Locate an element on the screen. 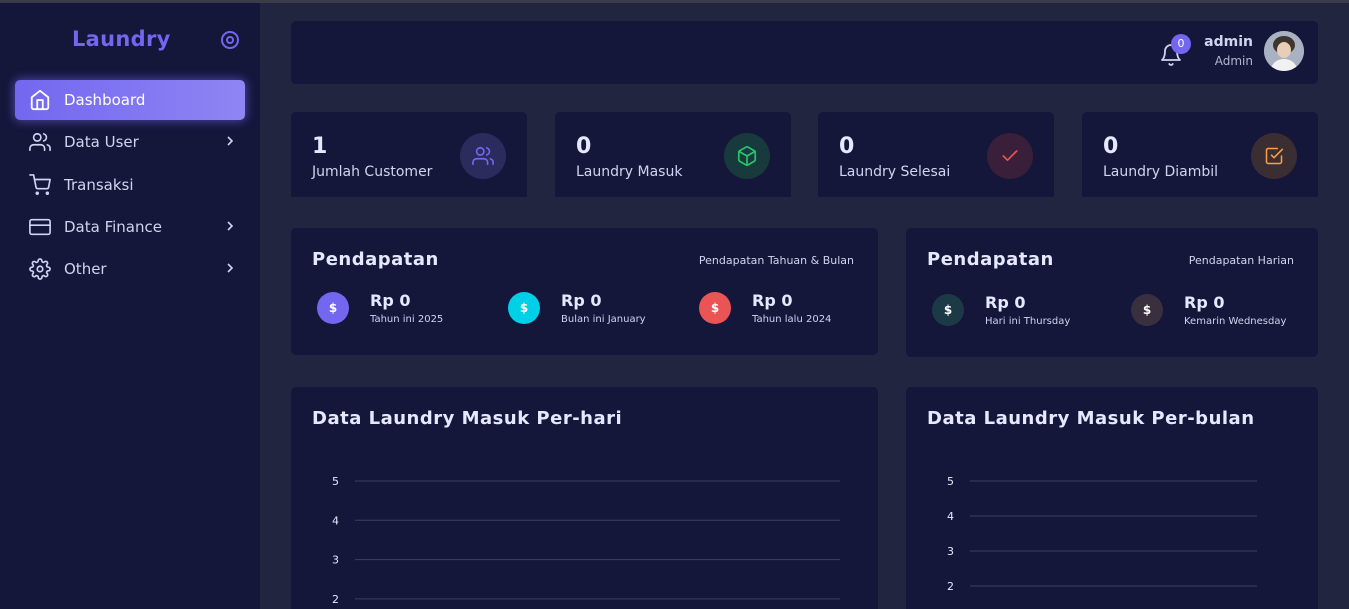 This screenshot has height=609, width=1349. revenue-caption: Tahun ini 2025 is located at coordinates (407, 319).